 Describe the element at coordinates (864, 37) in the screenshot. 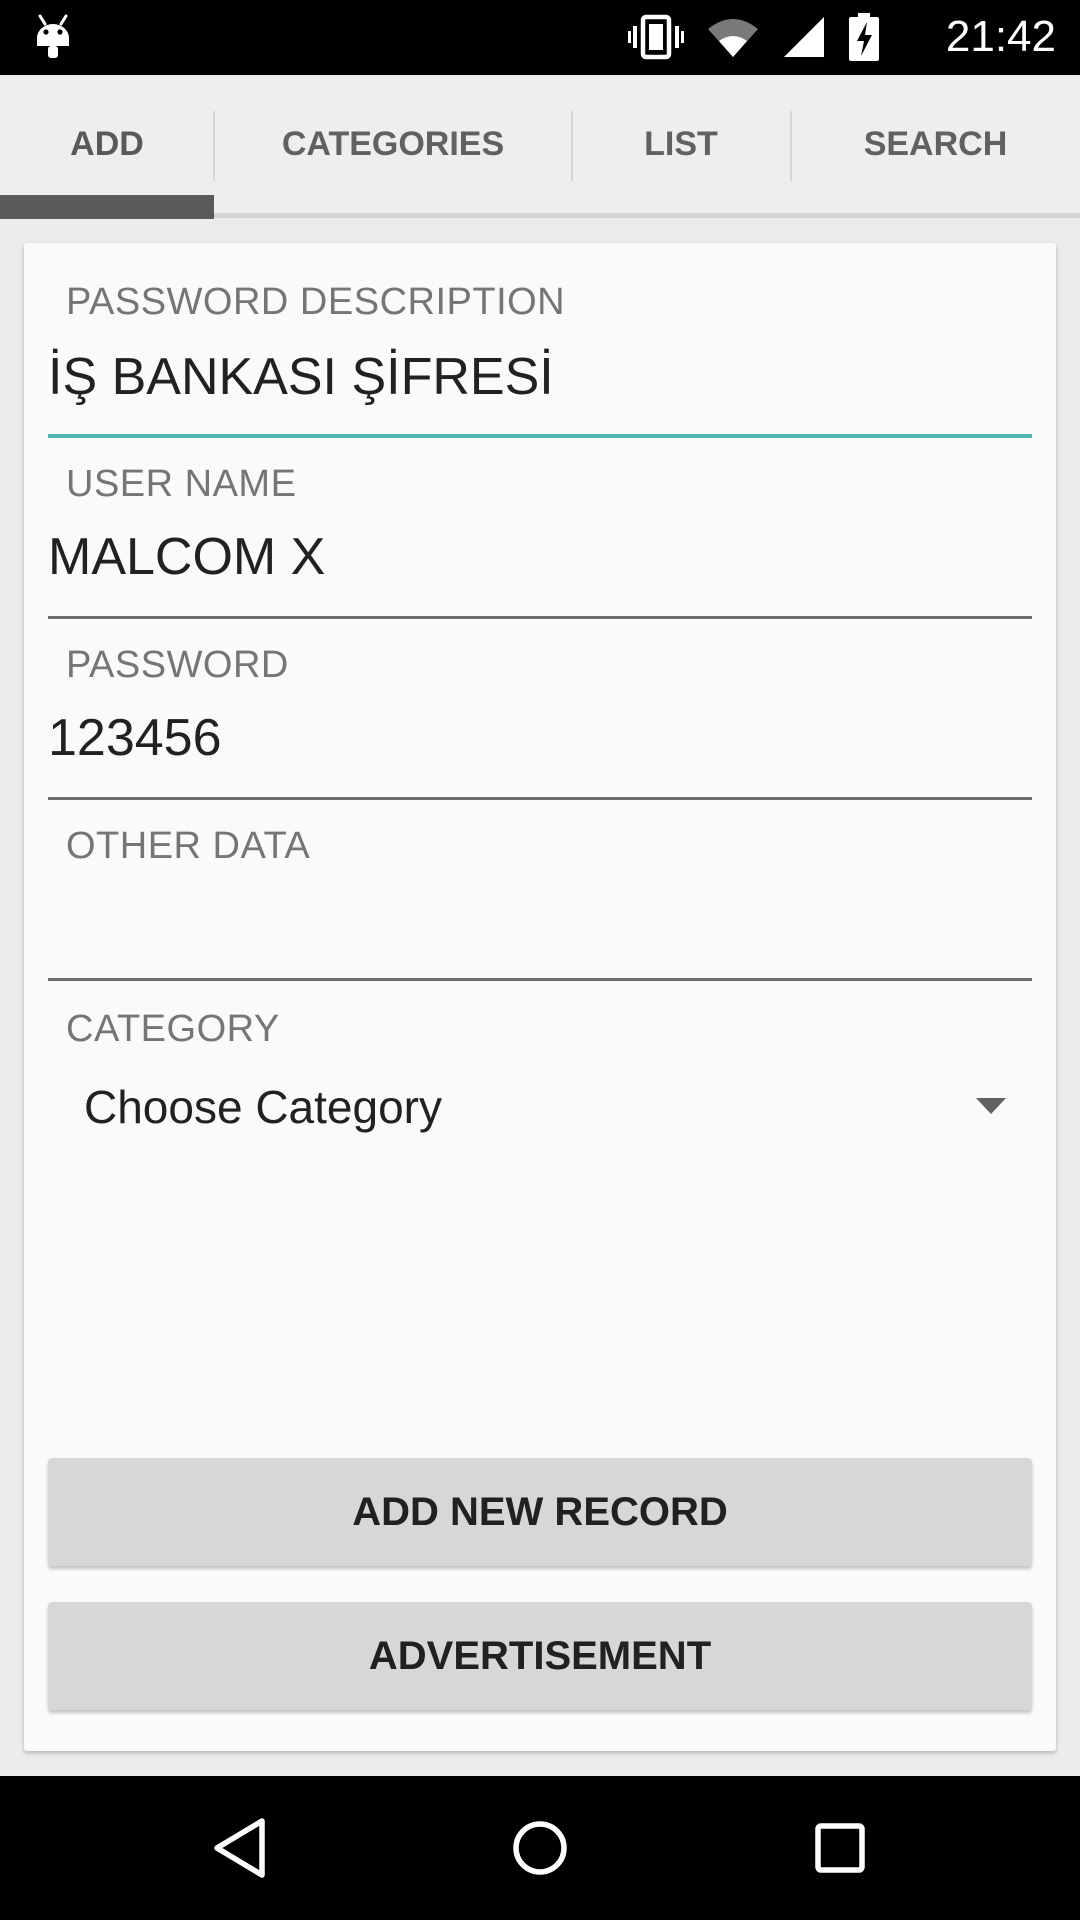

I see `battery-charging-icon` at that location.